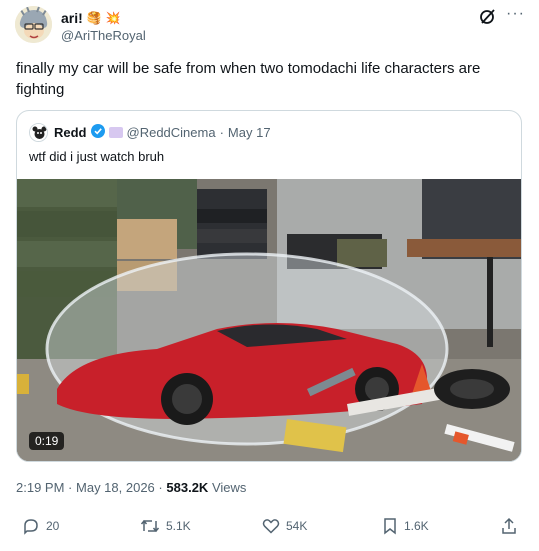 This screenshot has width=539, height=551. I want to click on share-button, so click(509, 526).